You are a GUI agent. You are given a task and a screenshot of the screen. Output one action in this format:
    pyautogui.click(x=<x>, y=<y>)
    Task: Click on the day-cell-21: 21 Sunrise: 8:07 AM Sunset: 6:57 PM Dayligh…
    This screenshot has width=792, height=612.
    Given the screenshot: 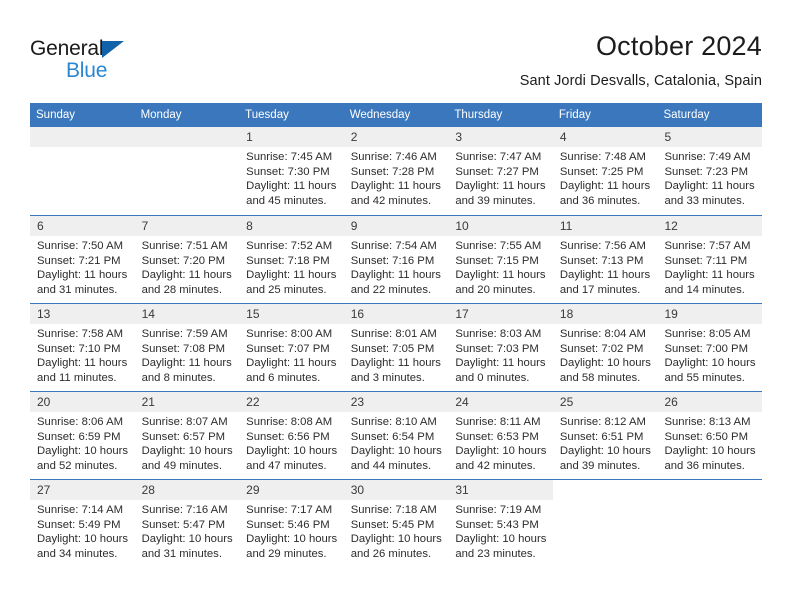 What is the action you would take?
    pyautogui.click(x=187, y=435)
    